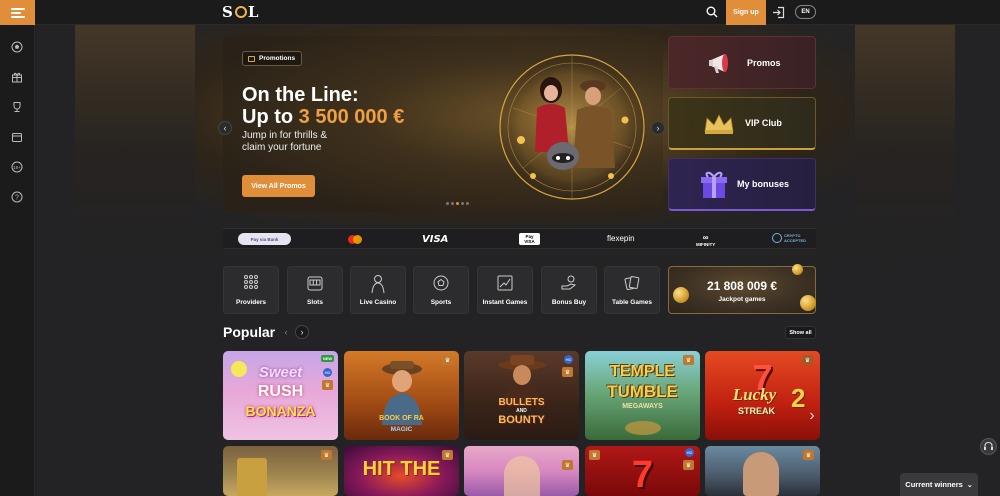 The height and width of the screenshot is (496, 1000). I want to click on new-badge: NEW, so click(327, 358).